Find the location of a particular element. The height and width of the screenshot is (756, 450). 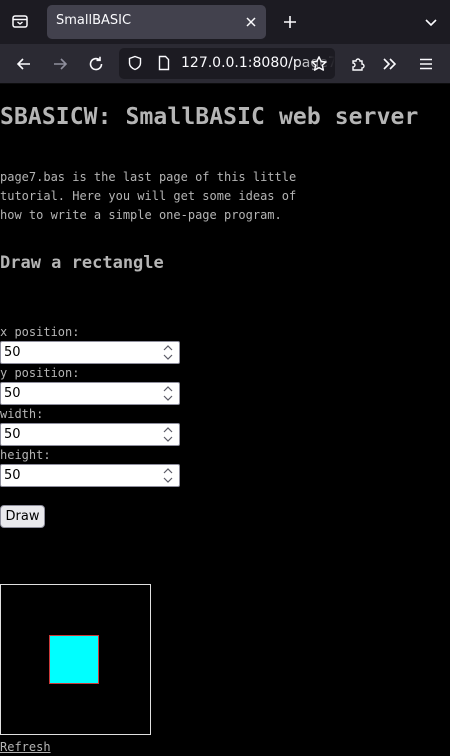

height-label: height: is located at coordinates (25, 455).